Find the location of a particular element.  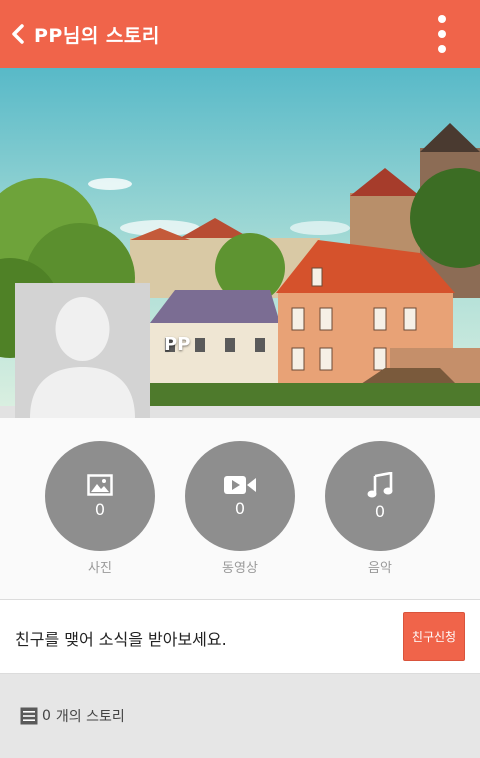

photos-label: 사진 is located at coordinates (100, 568).